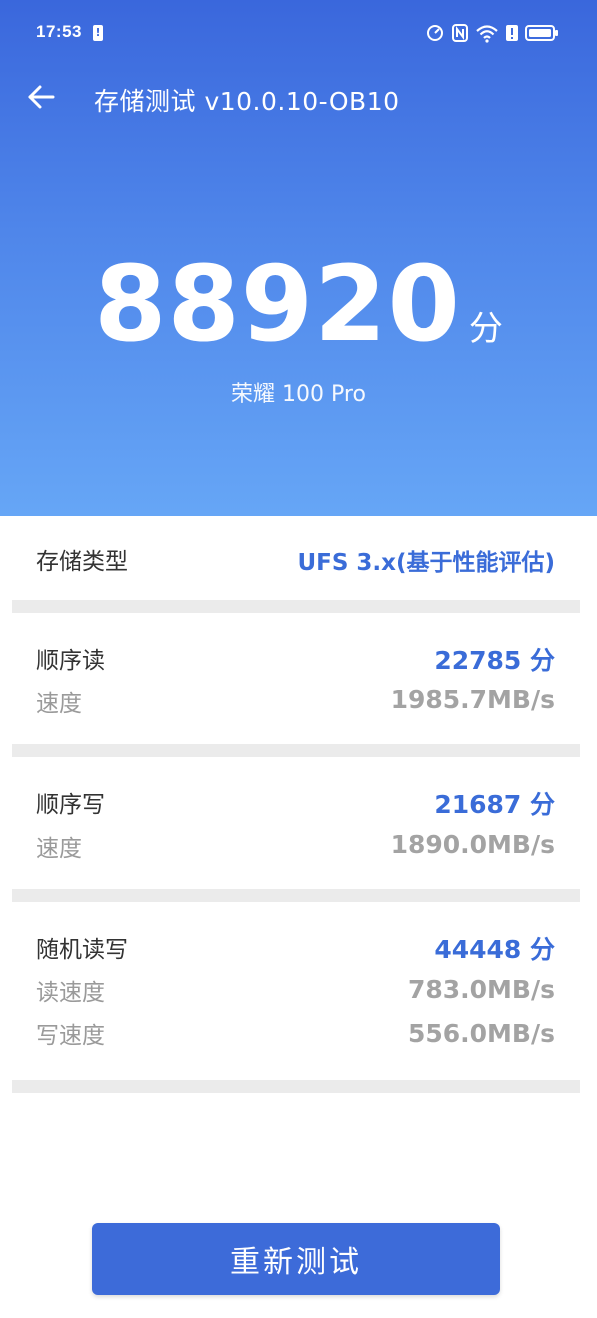  What do you see at coordinates (472, 699) in the screenshot?
I see `sequential-read-speed: 1985.7MB/s` at bounding box center [472, 699].